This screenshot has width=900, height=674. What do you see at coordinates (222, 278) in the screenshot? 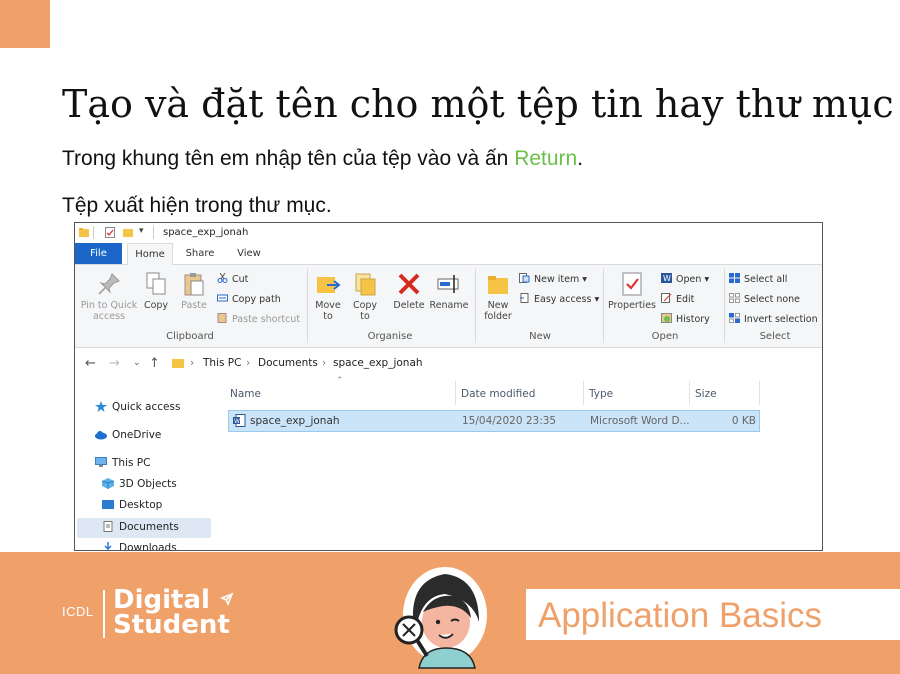
I see `scissors-icon` at bounding box center [222, 278].